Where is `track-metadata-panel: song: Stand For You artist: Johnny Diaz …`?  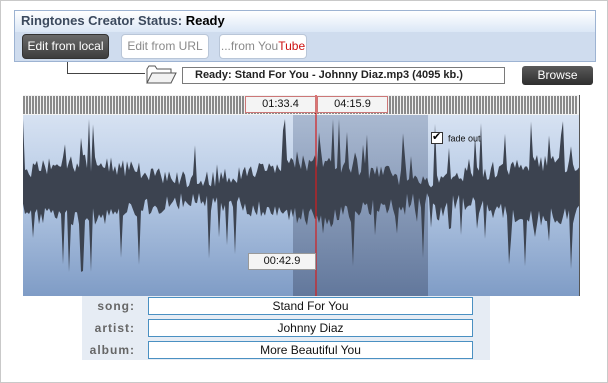 track-metadata-panel: song: Stand For You artist: Johnny Diaz … is located at coordinates (286, 328).